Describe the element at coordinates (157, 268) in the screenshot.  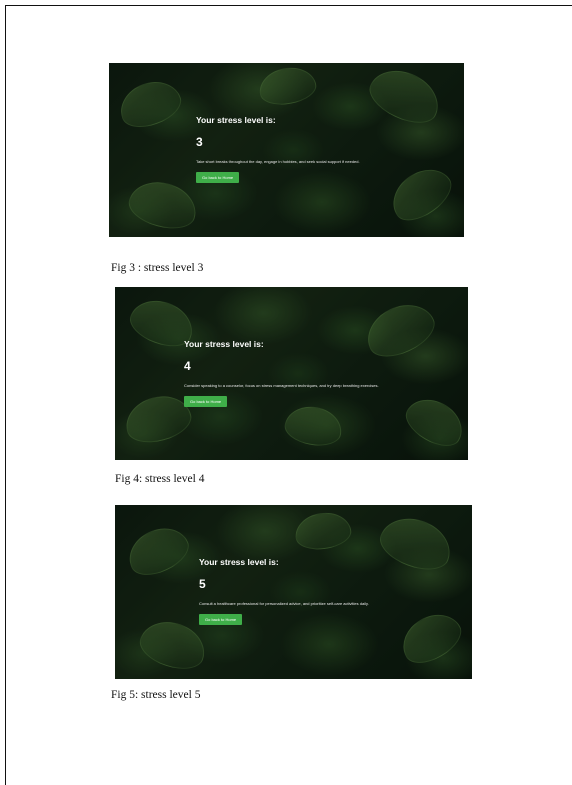
I see `figure-caption-3: Fig 3 : stress level 3` at that location.